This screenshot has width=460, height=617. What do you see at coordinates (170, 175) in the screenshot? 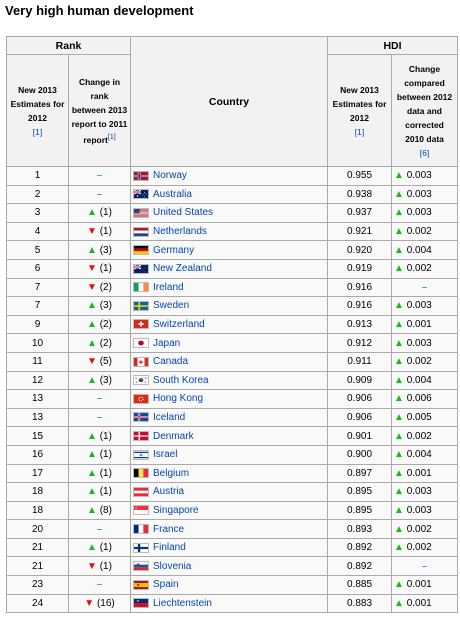
I see `country-link: Norway` at bounding box center [170, 175].